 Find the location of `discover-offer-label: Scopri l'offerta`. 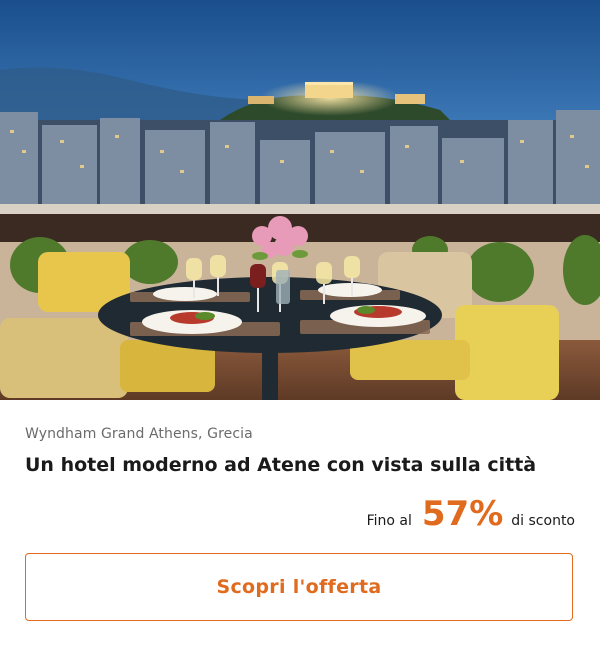

discover-offer-label: Scopri l'offerta is located at coordinates (299, 587).